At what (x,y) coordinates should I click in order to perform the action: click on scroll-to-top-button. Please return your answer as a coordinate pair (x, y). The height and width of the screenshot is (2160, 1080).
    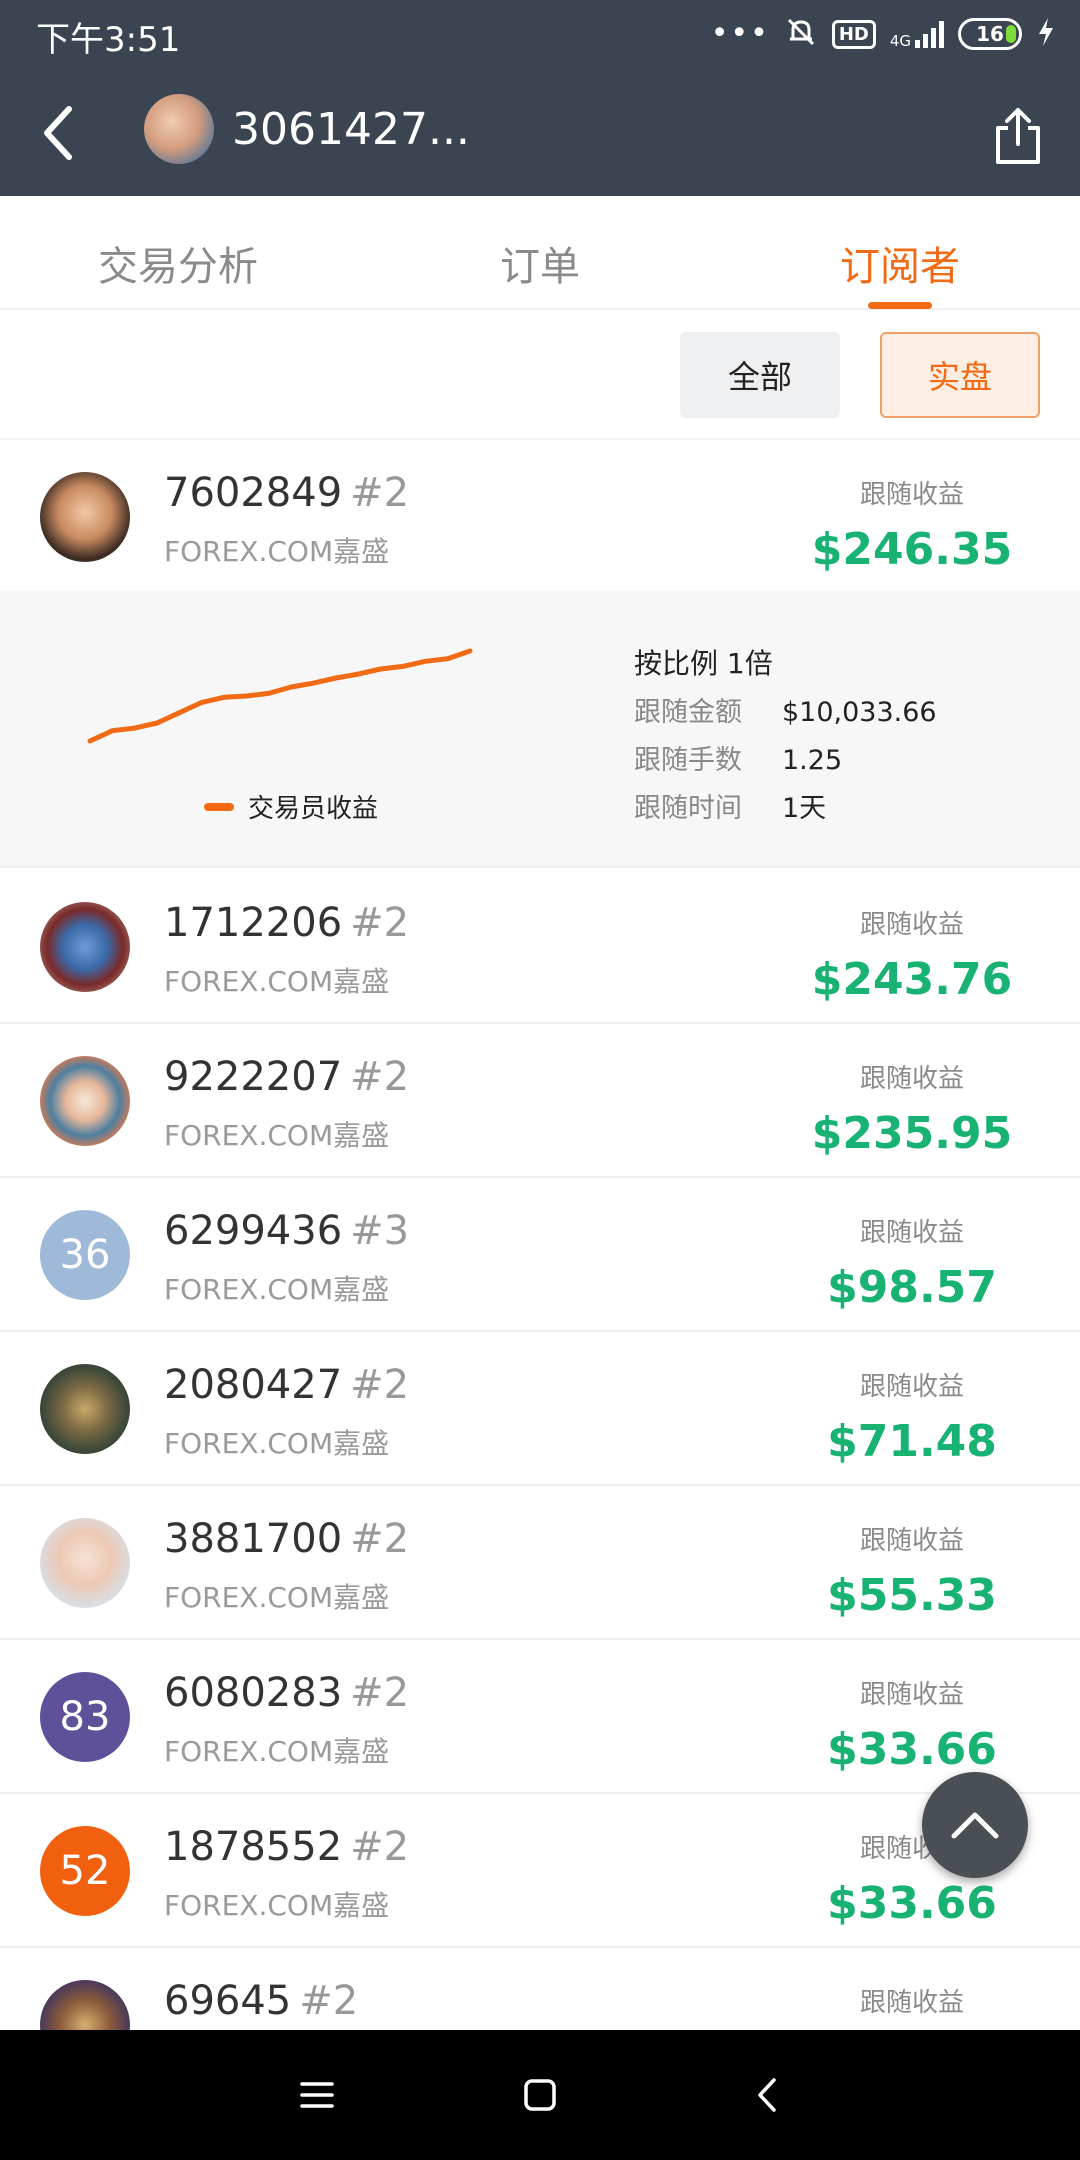
    Looking at the image, I should click on (975, 1825).